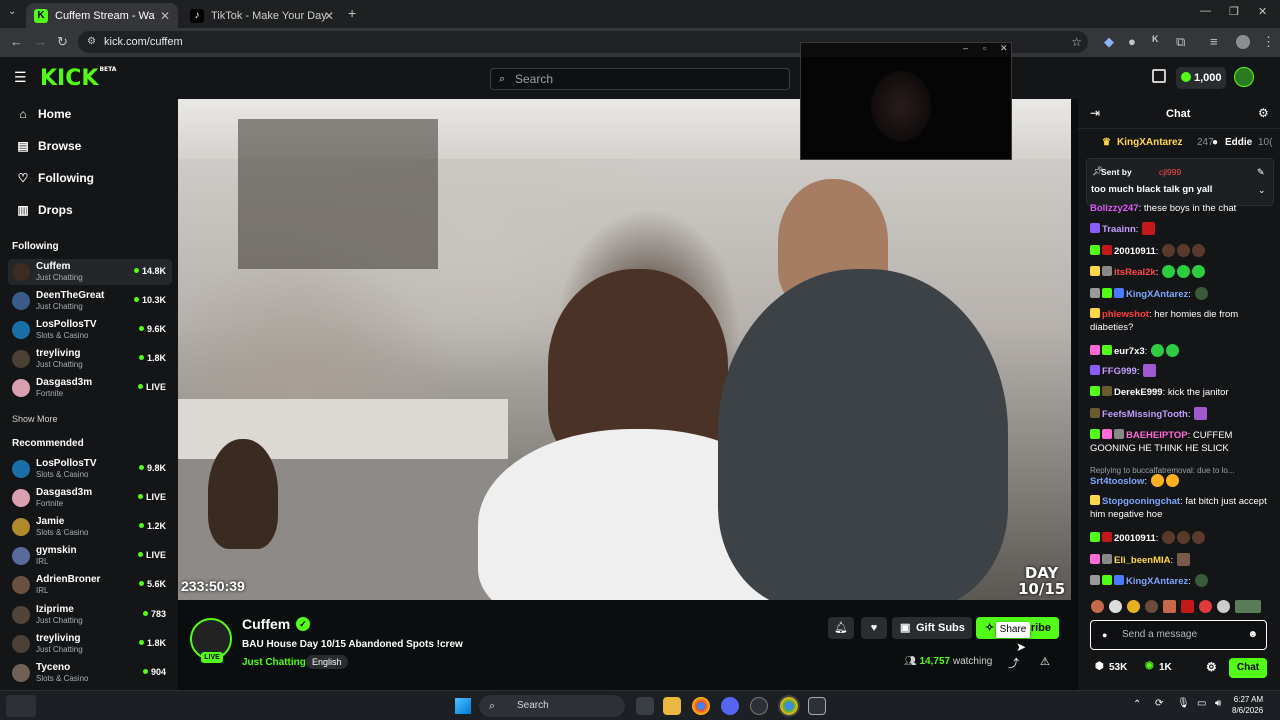  I want to click on kicks-balance: 1,000, so click(1201, 78).